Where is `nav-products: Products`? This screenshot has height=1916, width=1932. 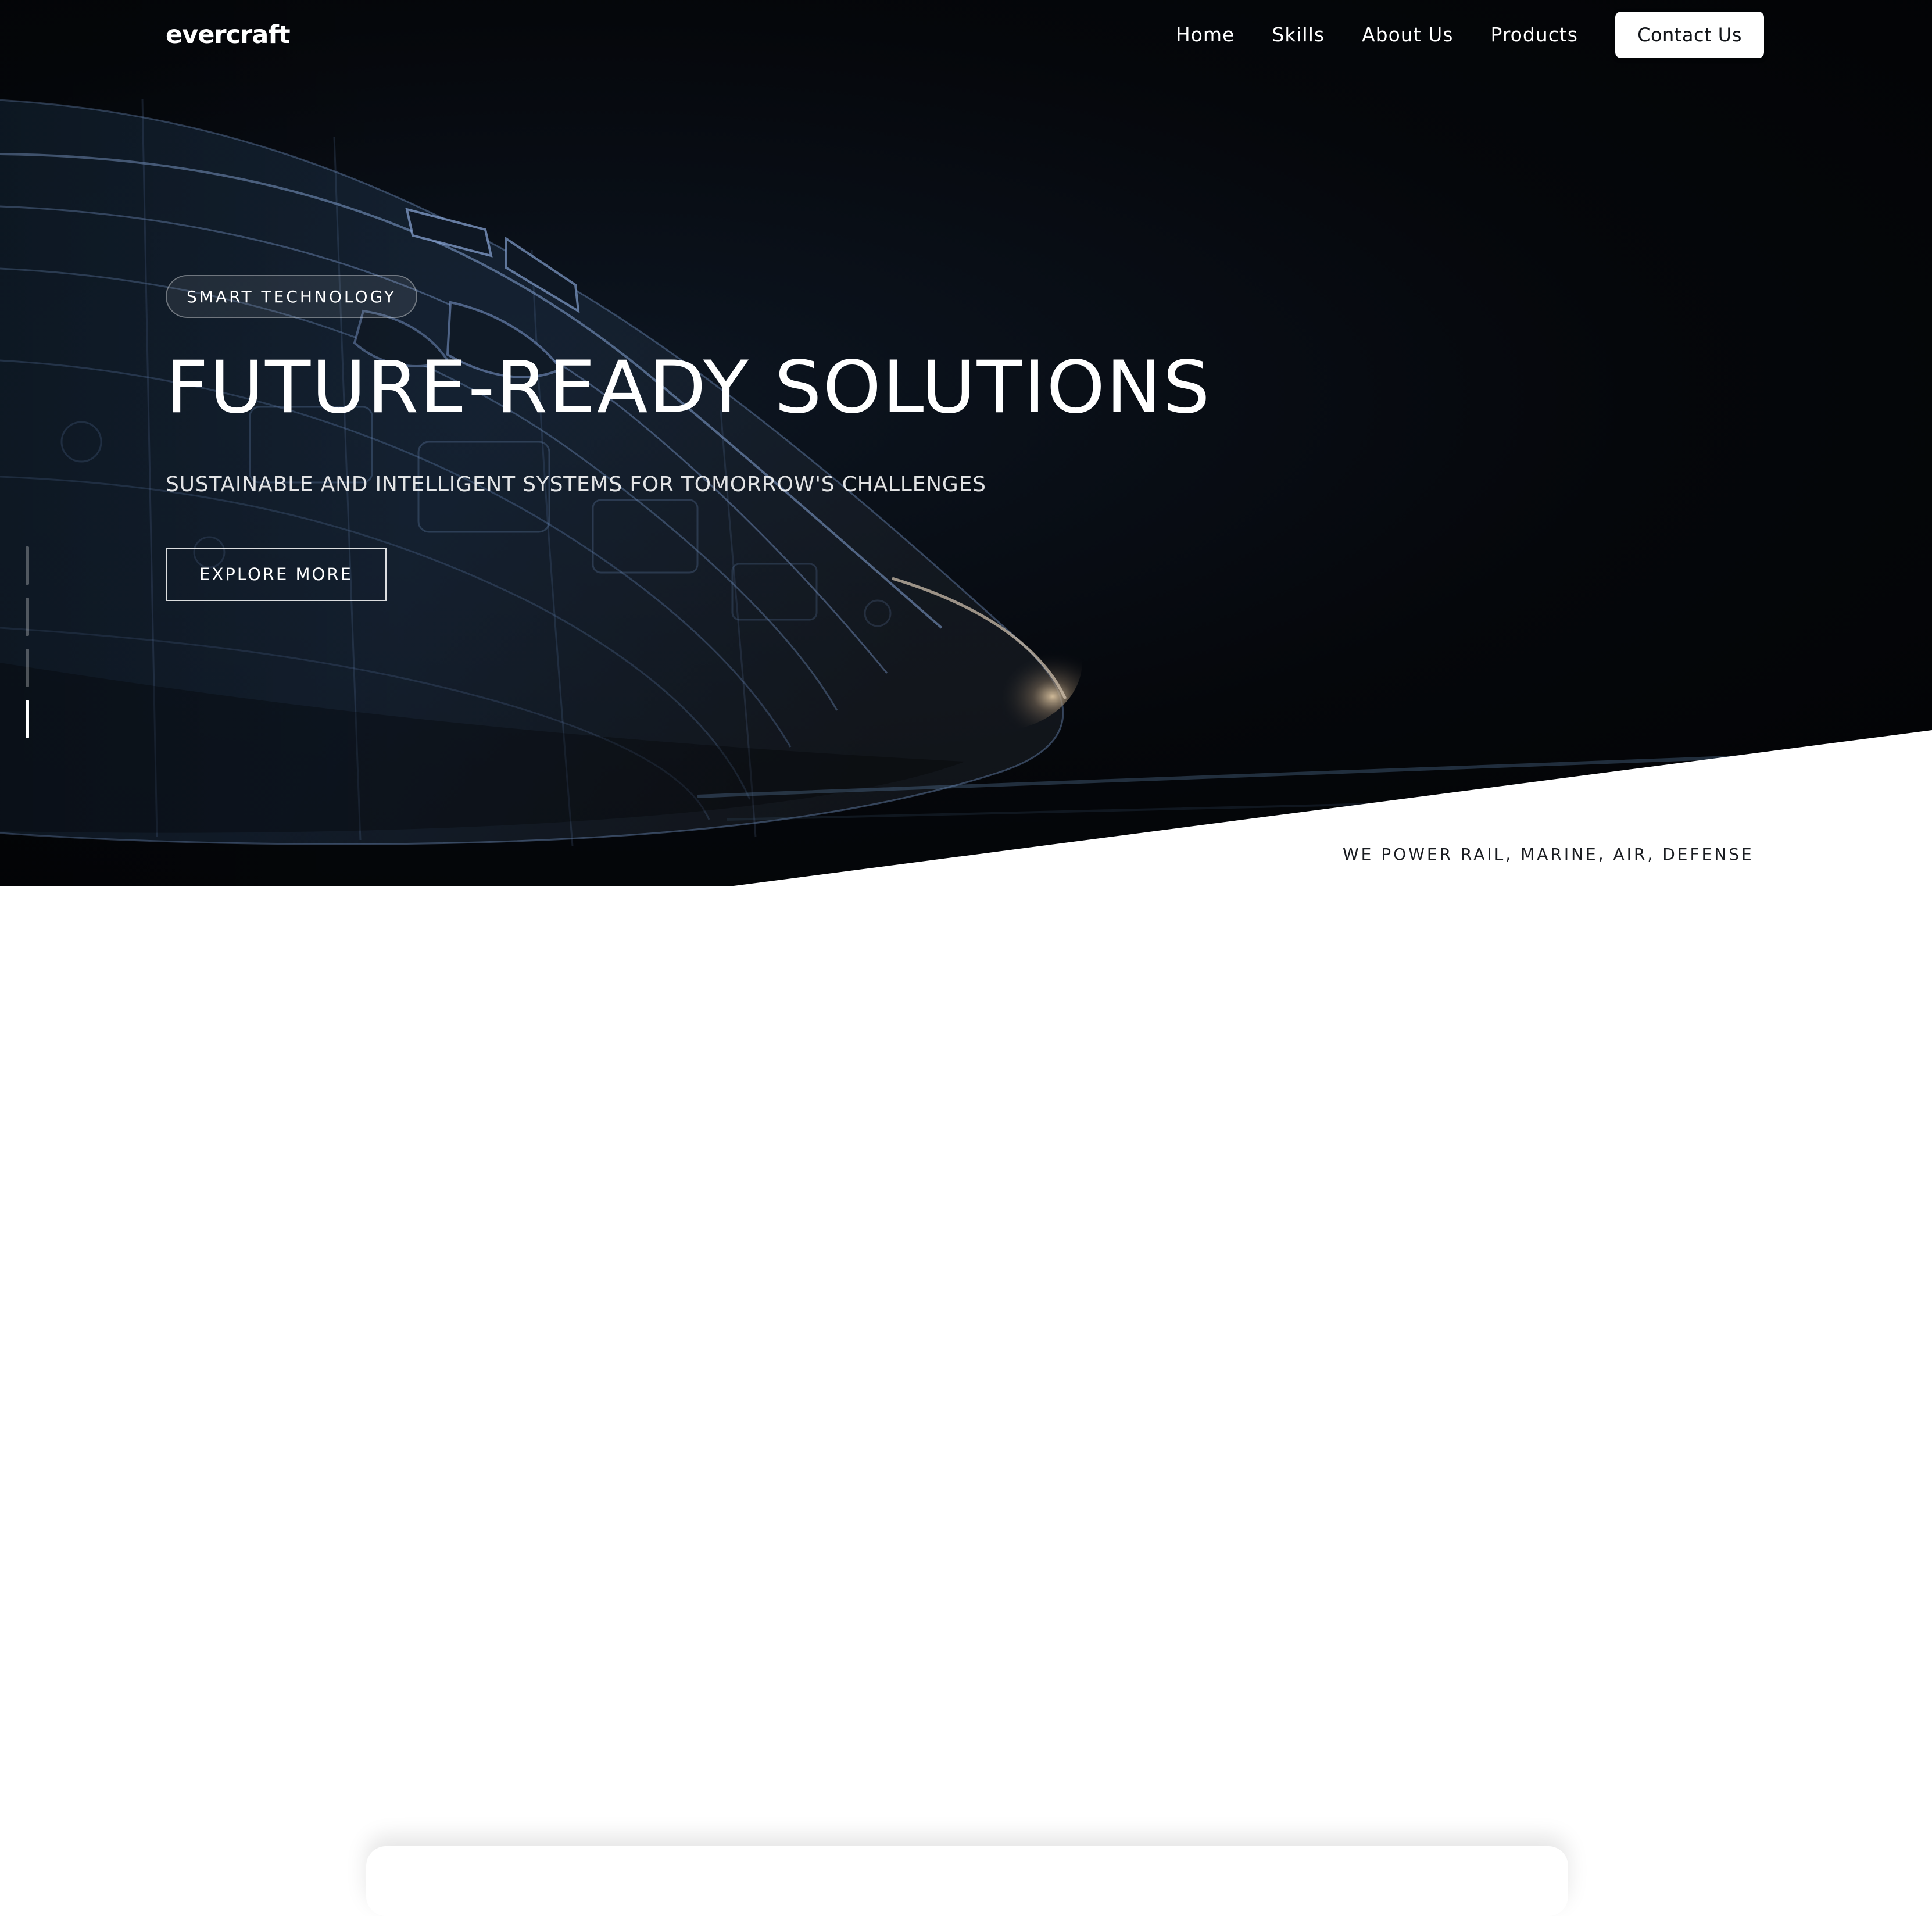
nav-products: Products is located at coordinates (1535, 35).